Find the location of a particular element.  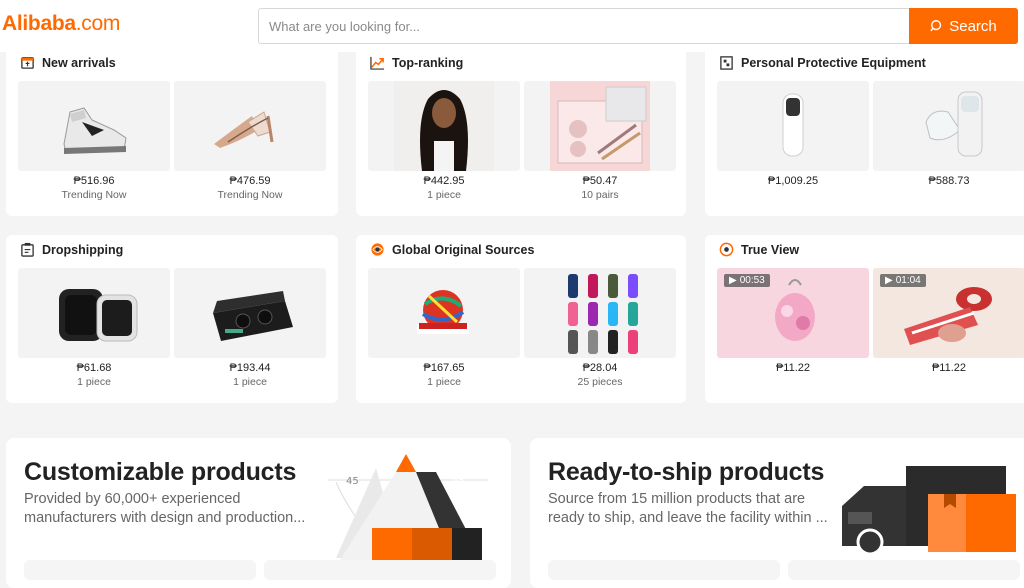

product-price: ₱28.04 is located at coordinates (600, 368).